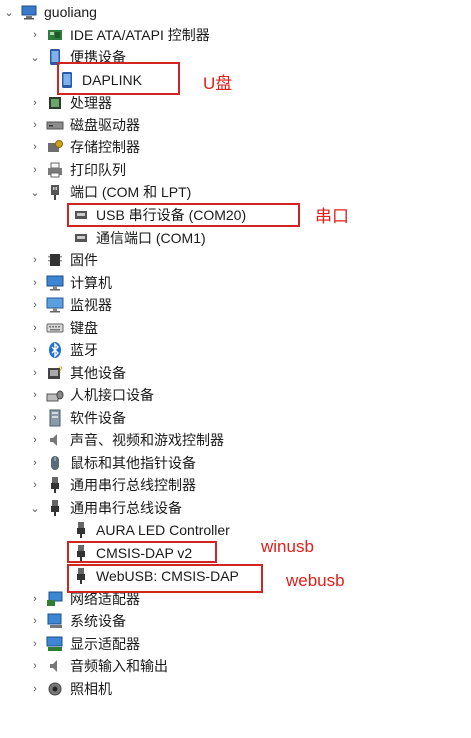  What do you see at coordinates (133, 485) in the screenshot?
I see `tree-item-label: 通用串行总线控制器` at bounding box center [133, 485].